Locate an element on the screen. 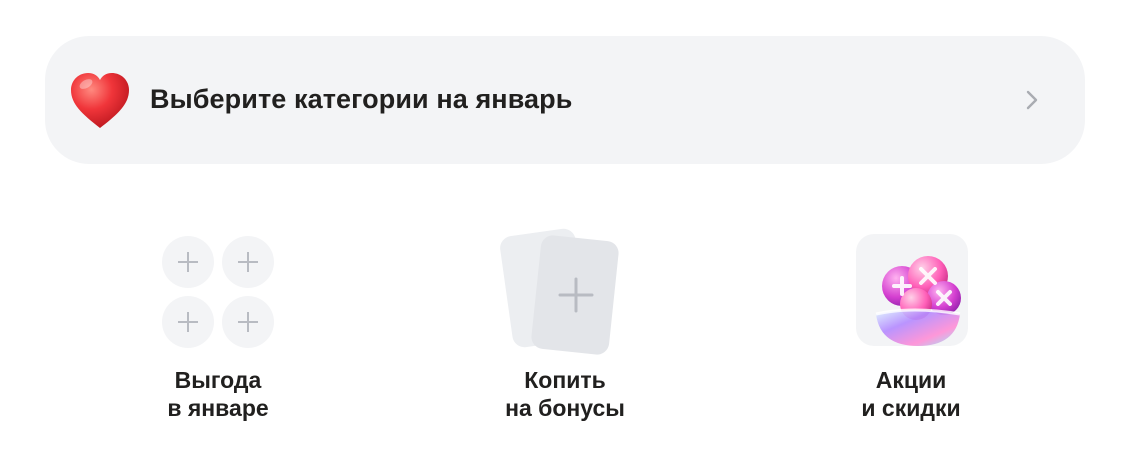 This screenshot has height=460, width=1138. candy-bowl-icon is located at coordinates (912, 290).